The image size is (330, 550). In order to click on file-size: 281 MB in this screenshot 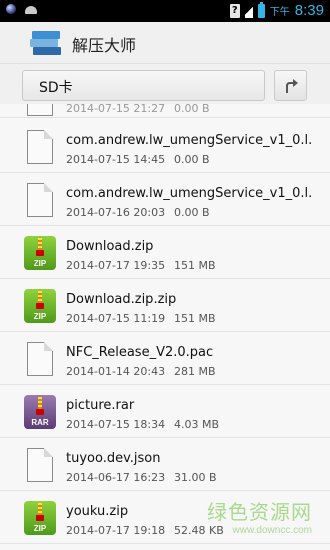, I will do `click(195, 371)`.